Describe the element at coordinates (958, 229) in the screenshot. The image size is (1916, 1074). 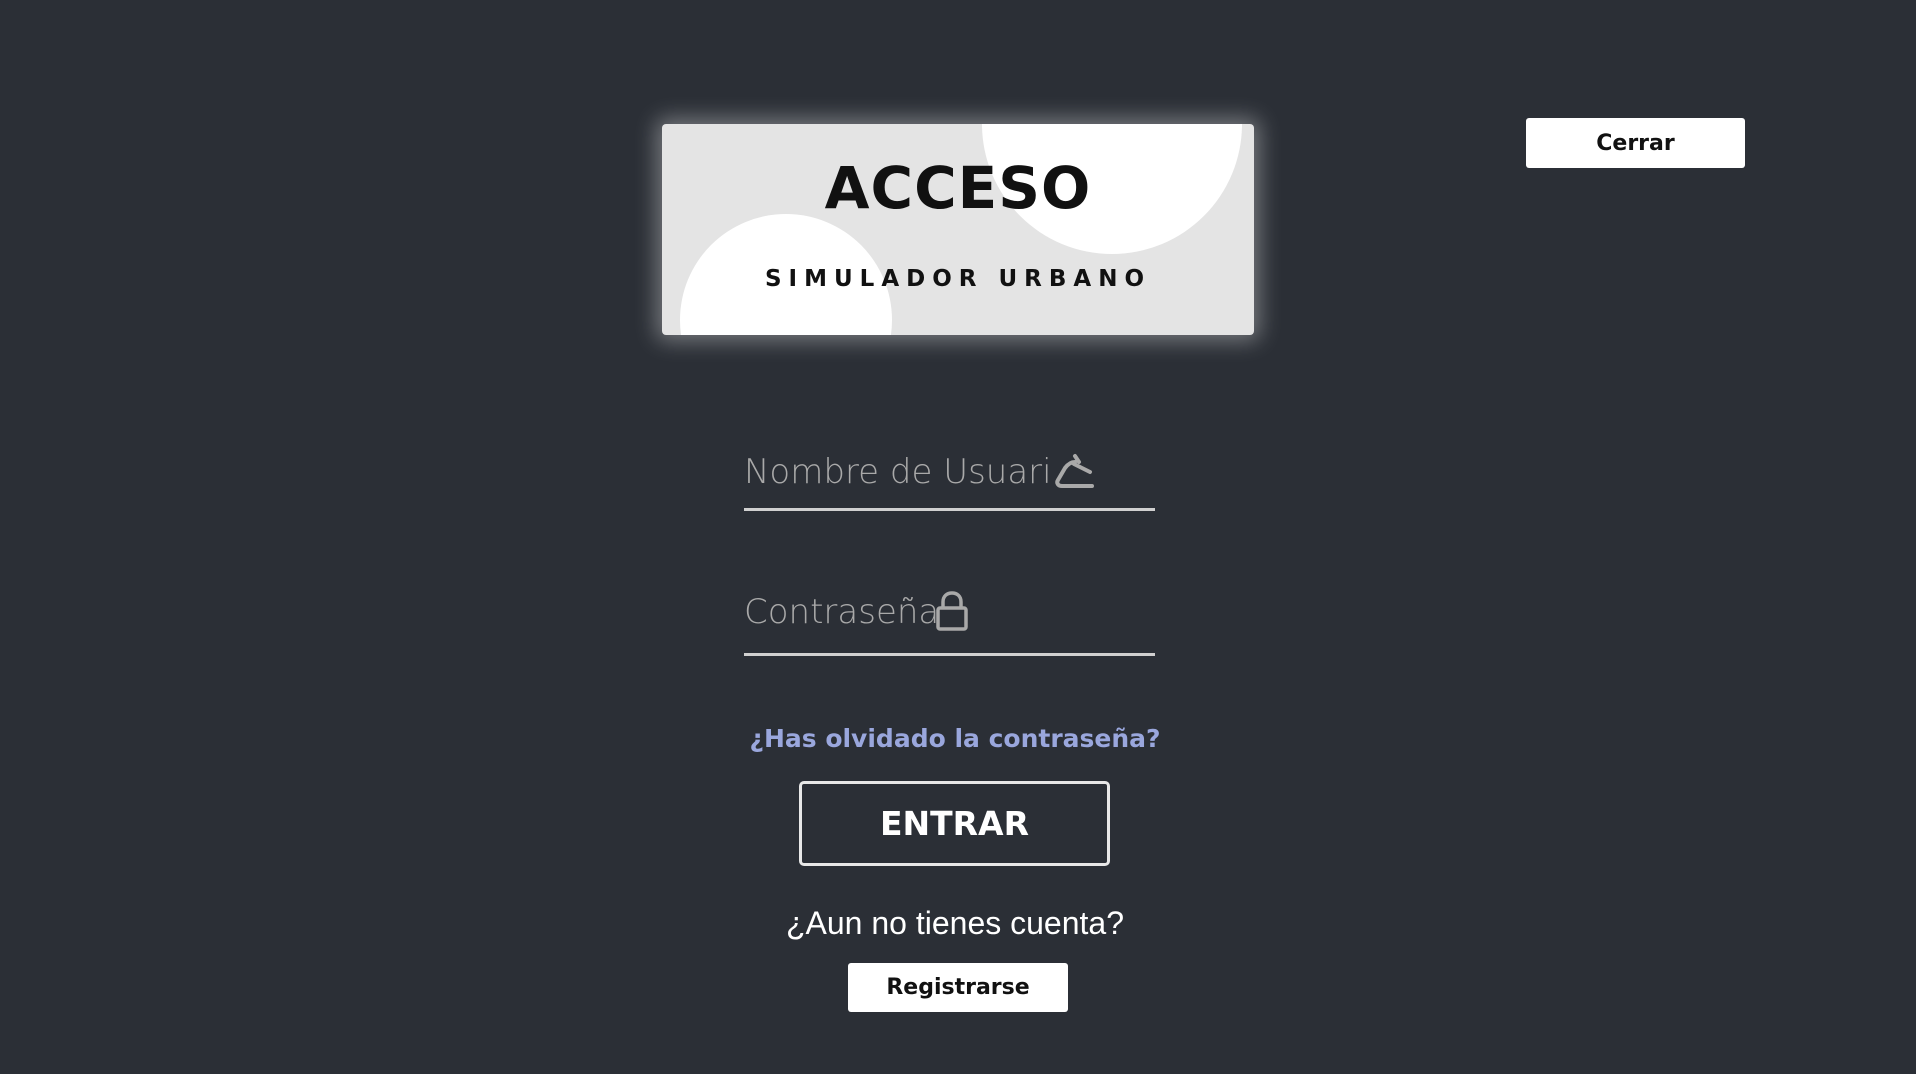
I see `header-card: ACCESO SIMULADOR URBANO` at that location.